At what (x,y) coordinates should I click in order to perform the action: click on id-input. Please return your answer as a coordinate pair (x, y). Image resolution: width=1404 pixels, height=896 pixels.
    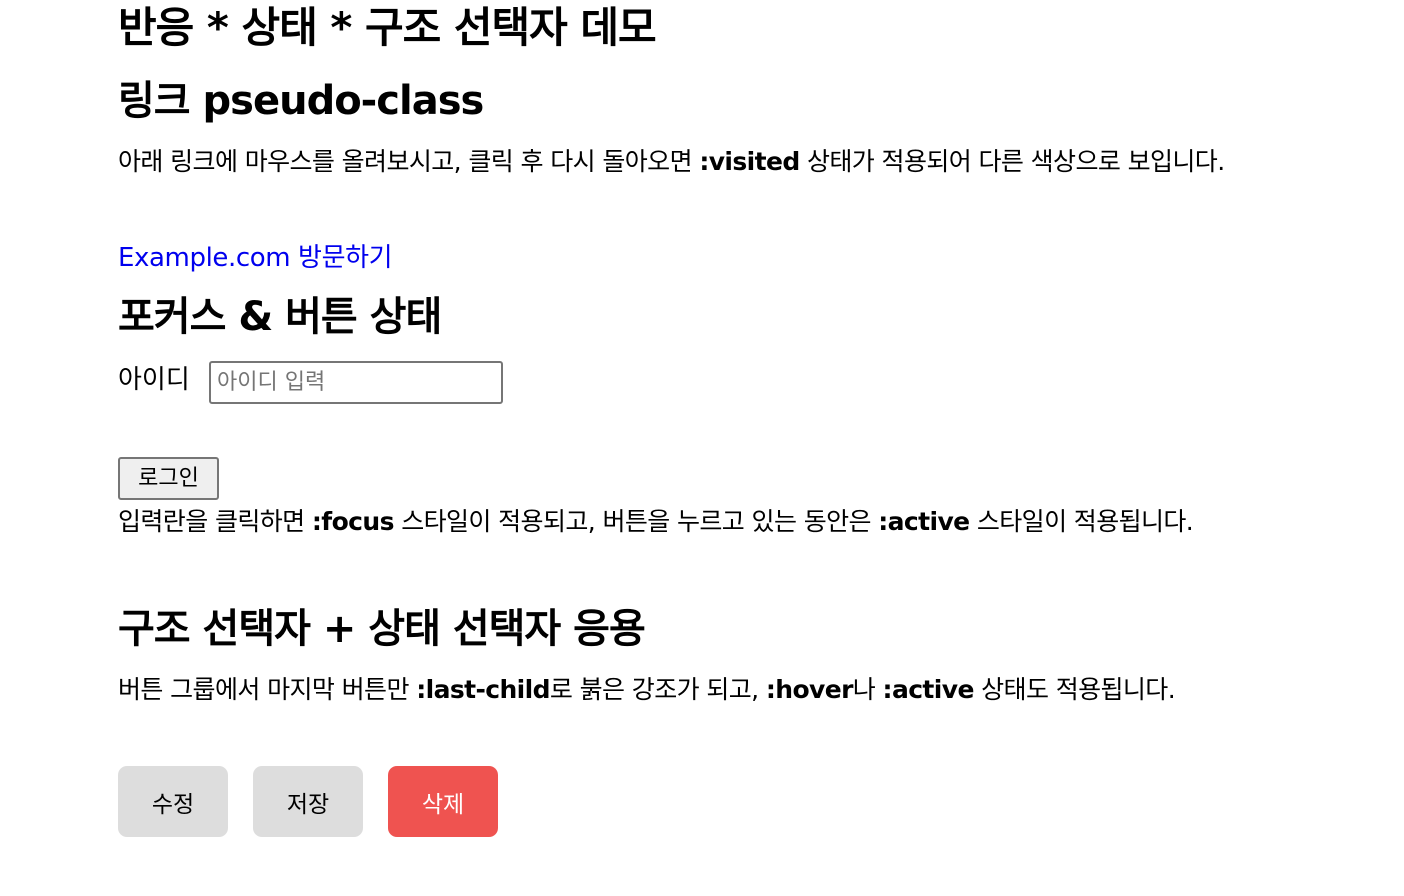
    Looking at the image, I should click on (356, 382).